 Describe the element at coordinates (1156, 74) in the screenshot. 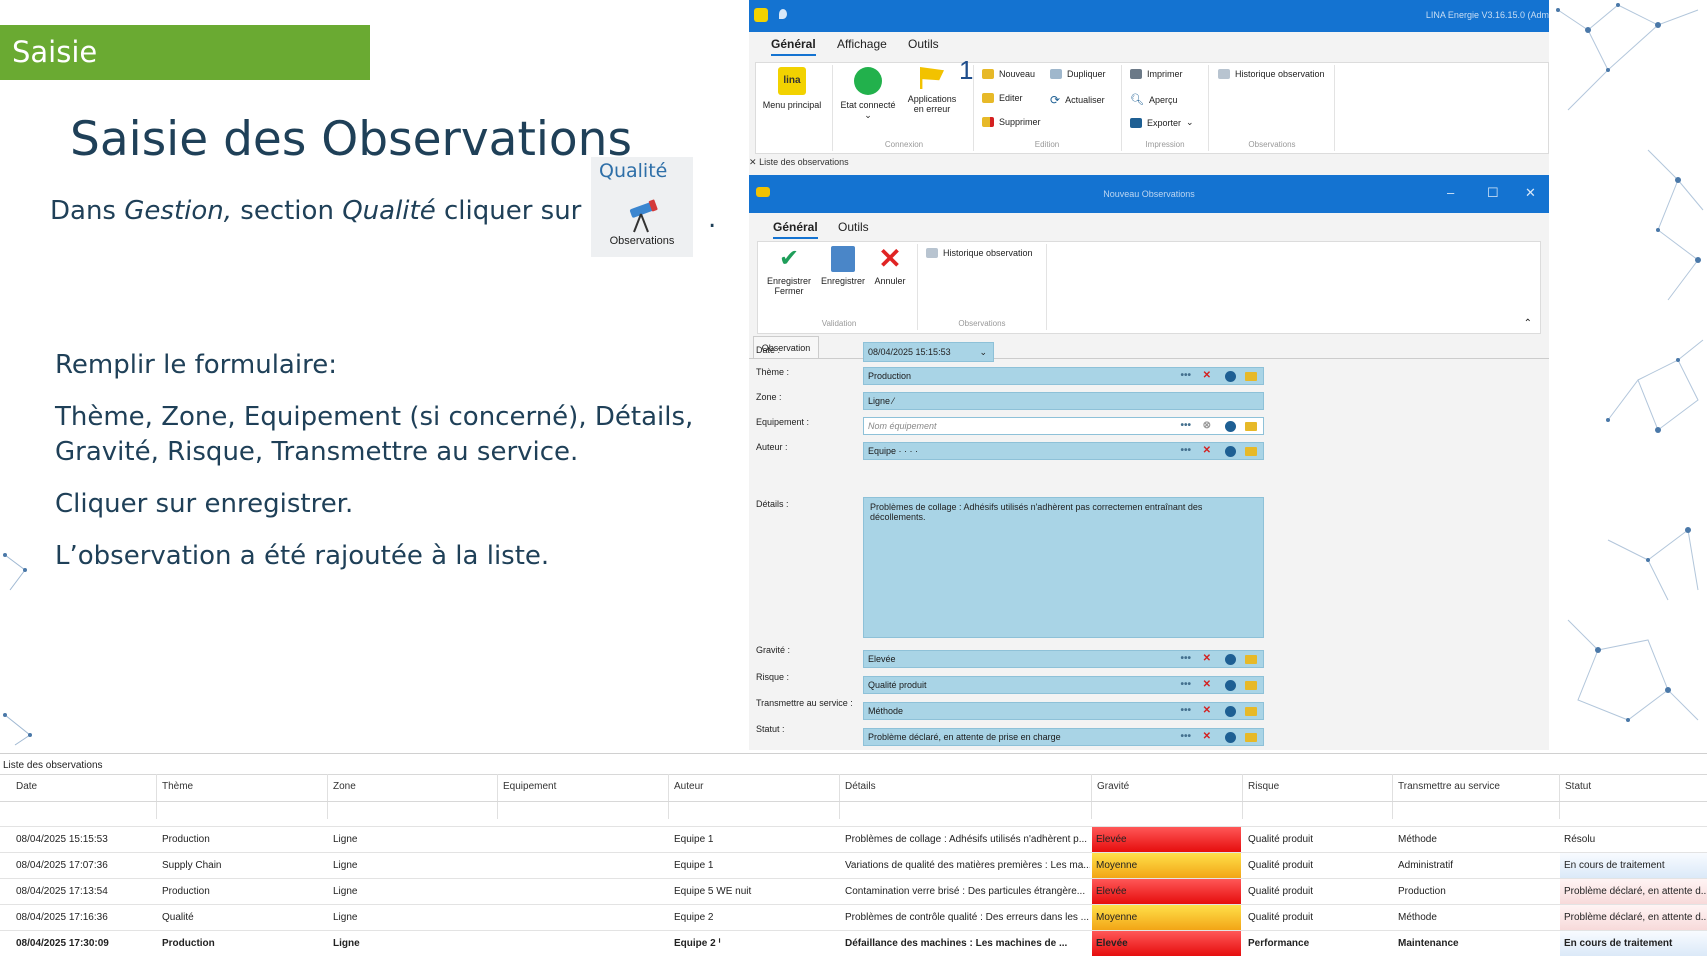

I see `imprimer-button: Imprimer` at that location.